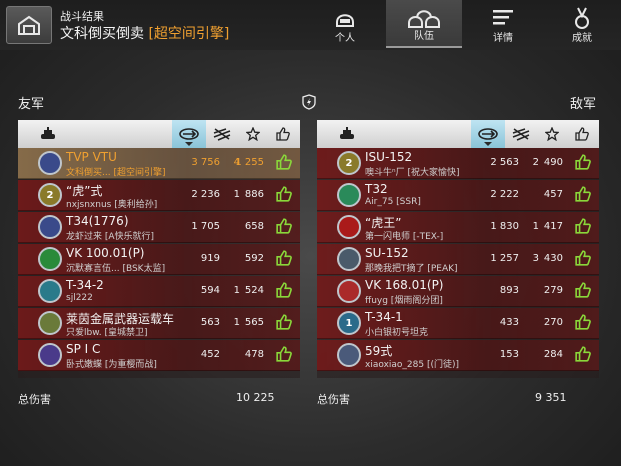 The image size is (621, 466). I want to click on score-value: 417, so click(553, 226).